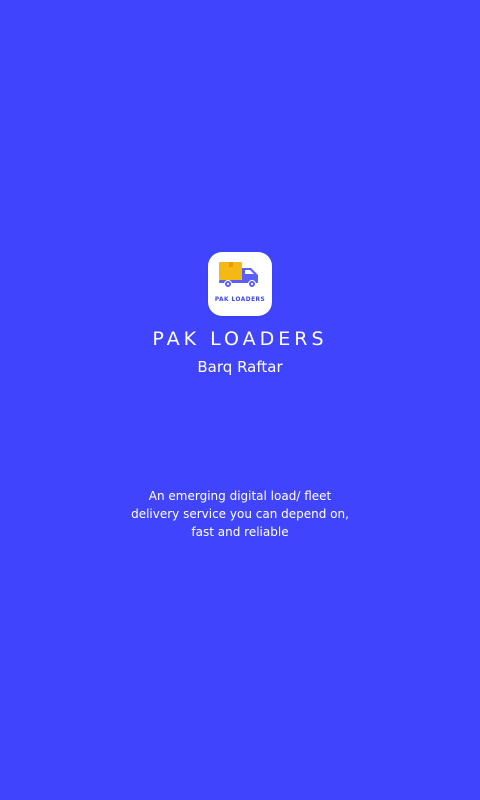 The width and height of the screenshot is (480, 800). What do you see at coordinates (240, 339) in the screenshot?
I see `app-title: PAK LOADERS` at bounding box center [240, 339].